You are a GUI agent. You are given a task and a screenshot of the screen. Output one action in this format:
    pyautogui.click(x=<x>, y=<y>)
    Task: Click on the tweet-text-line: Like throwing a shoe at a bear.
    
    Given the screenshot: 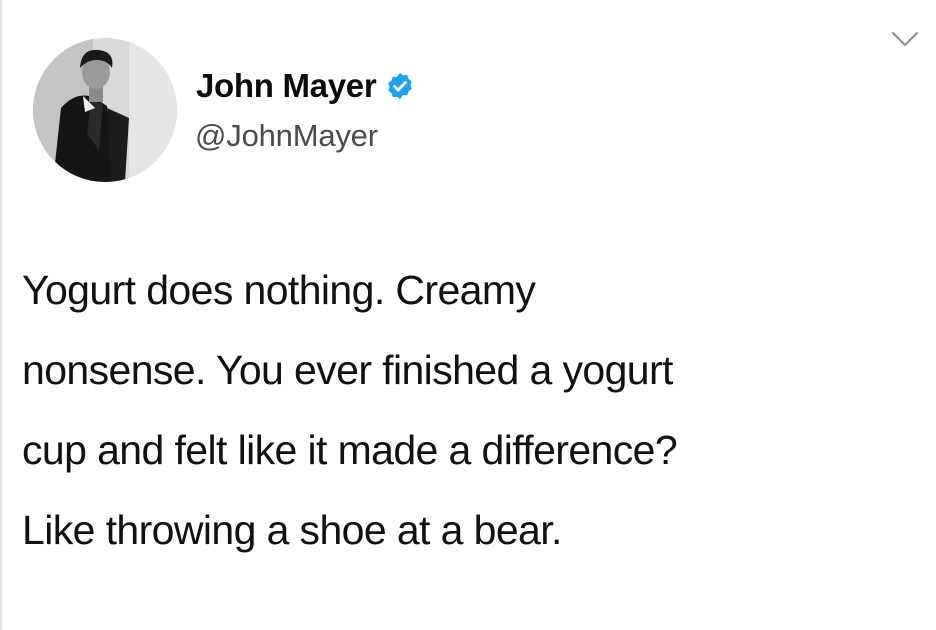 What is the action you would take?
    pyautogui.click(x=292, y=530)
    